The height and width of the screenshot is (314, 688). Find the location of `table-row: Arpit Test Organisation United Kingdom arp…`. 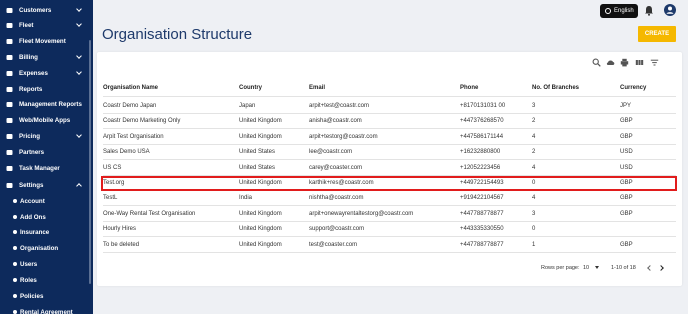

table-row: Arpit Test Organisation United Kingdom arp… is located at coordinates (389, 137).